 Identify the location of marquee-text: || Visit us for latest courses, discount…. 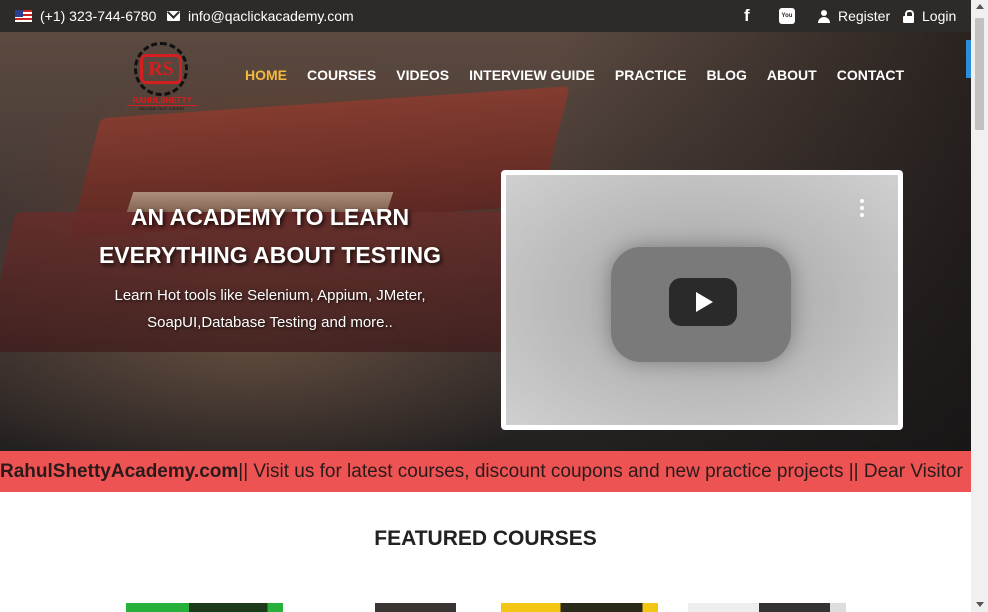
(600, 471).